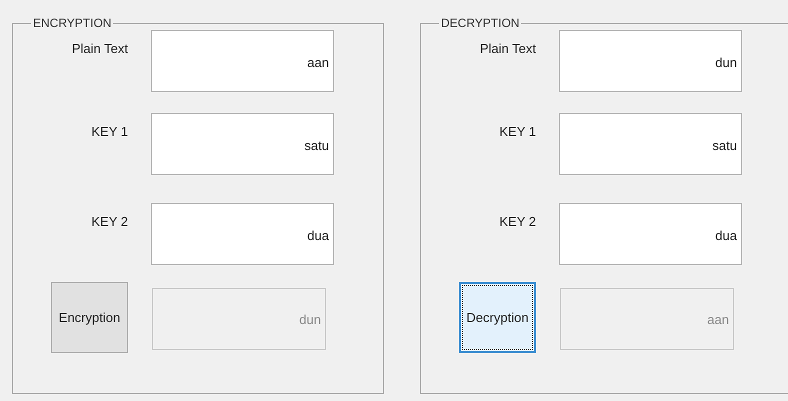  Describe the element at coordinates (72, 23) in the screenshot. I see `panel-title: ENCRYPTION` at that location.